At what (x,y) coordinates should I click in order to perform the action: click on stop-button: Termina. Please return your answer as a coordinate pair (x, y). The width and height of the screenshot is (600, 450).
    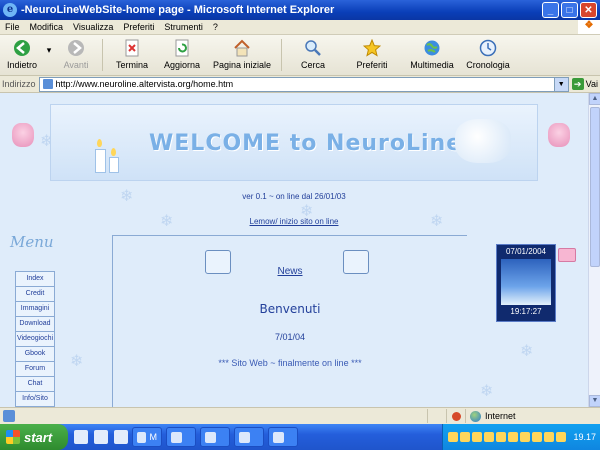
    Looking at the image, I should click on (132, 52).